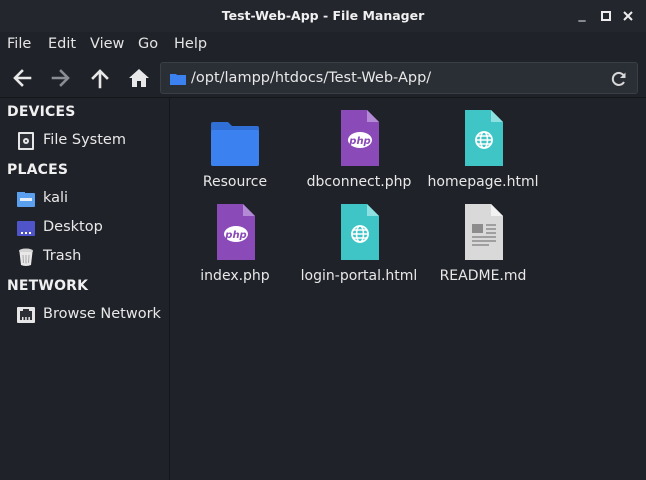 Image resolution: width=646 pixels, height=480 pixels. I want to click on up-arrow-icon, so click(100, 79).